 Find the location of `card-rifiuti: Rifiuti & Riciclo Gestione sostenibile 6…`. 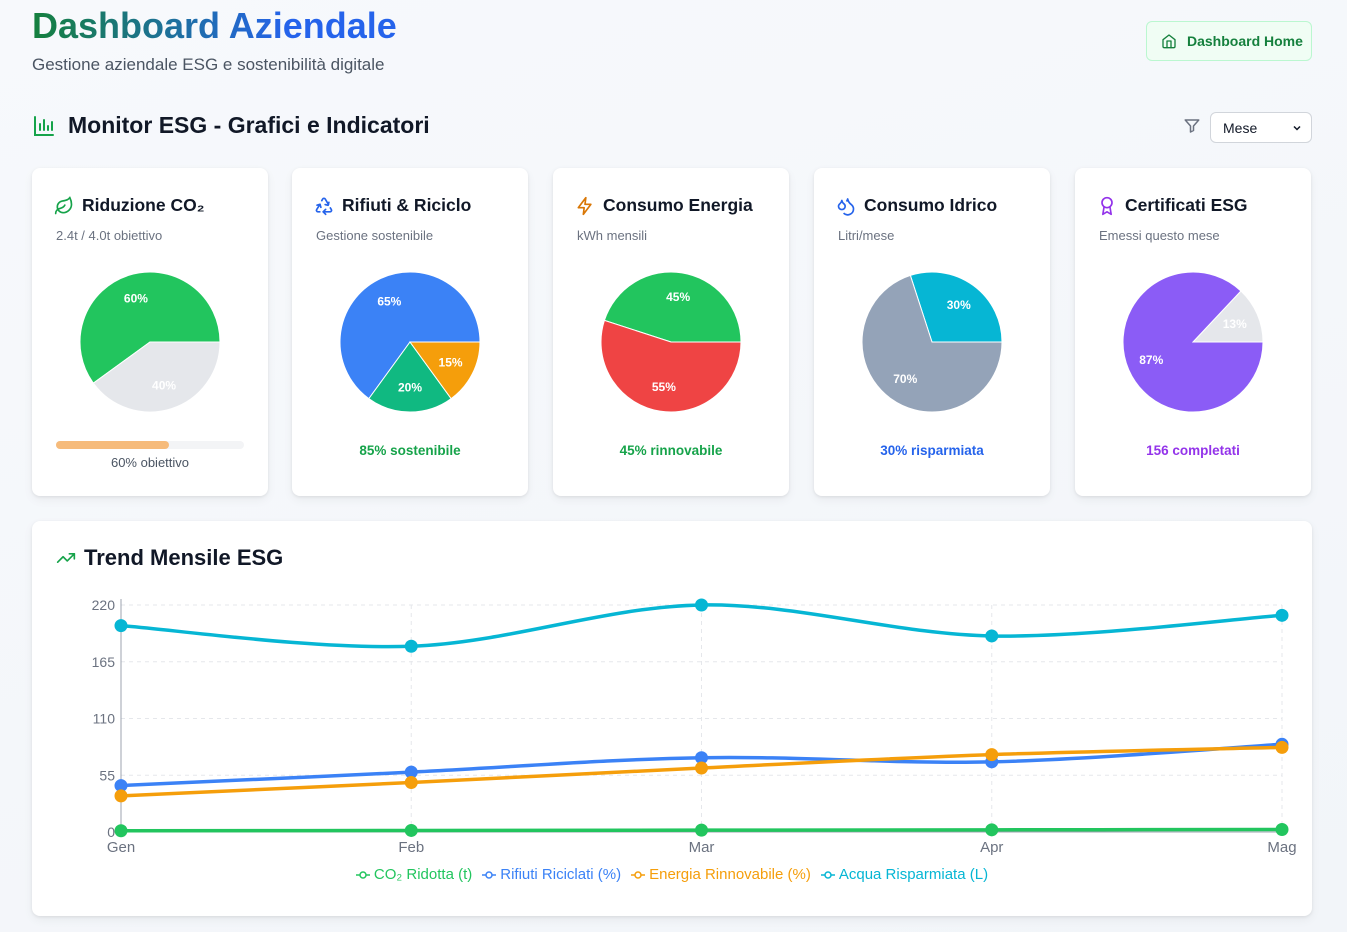

card-rifiuti: Rifiuti & Riciclo Gestione sostenibile 6… is located at coordinates (410, 332).